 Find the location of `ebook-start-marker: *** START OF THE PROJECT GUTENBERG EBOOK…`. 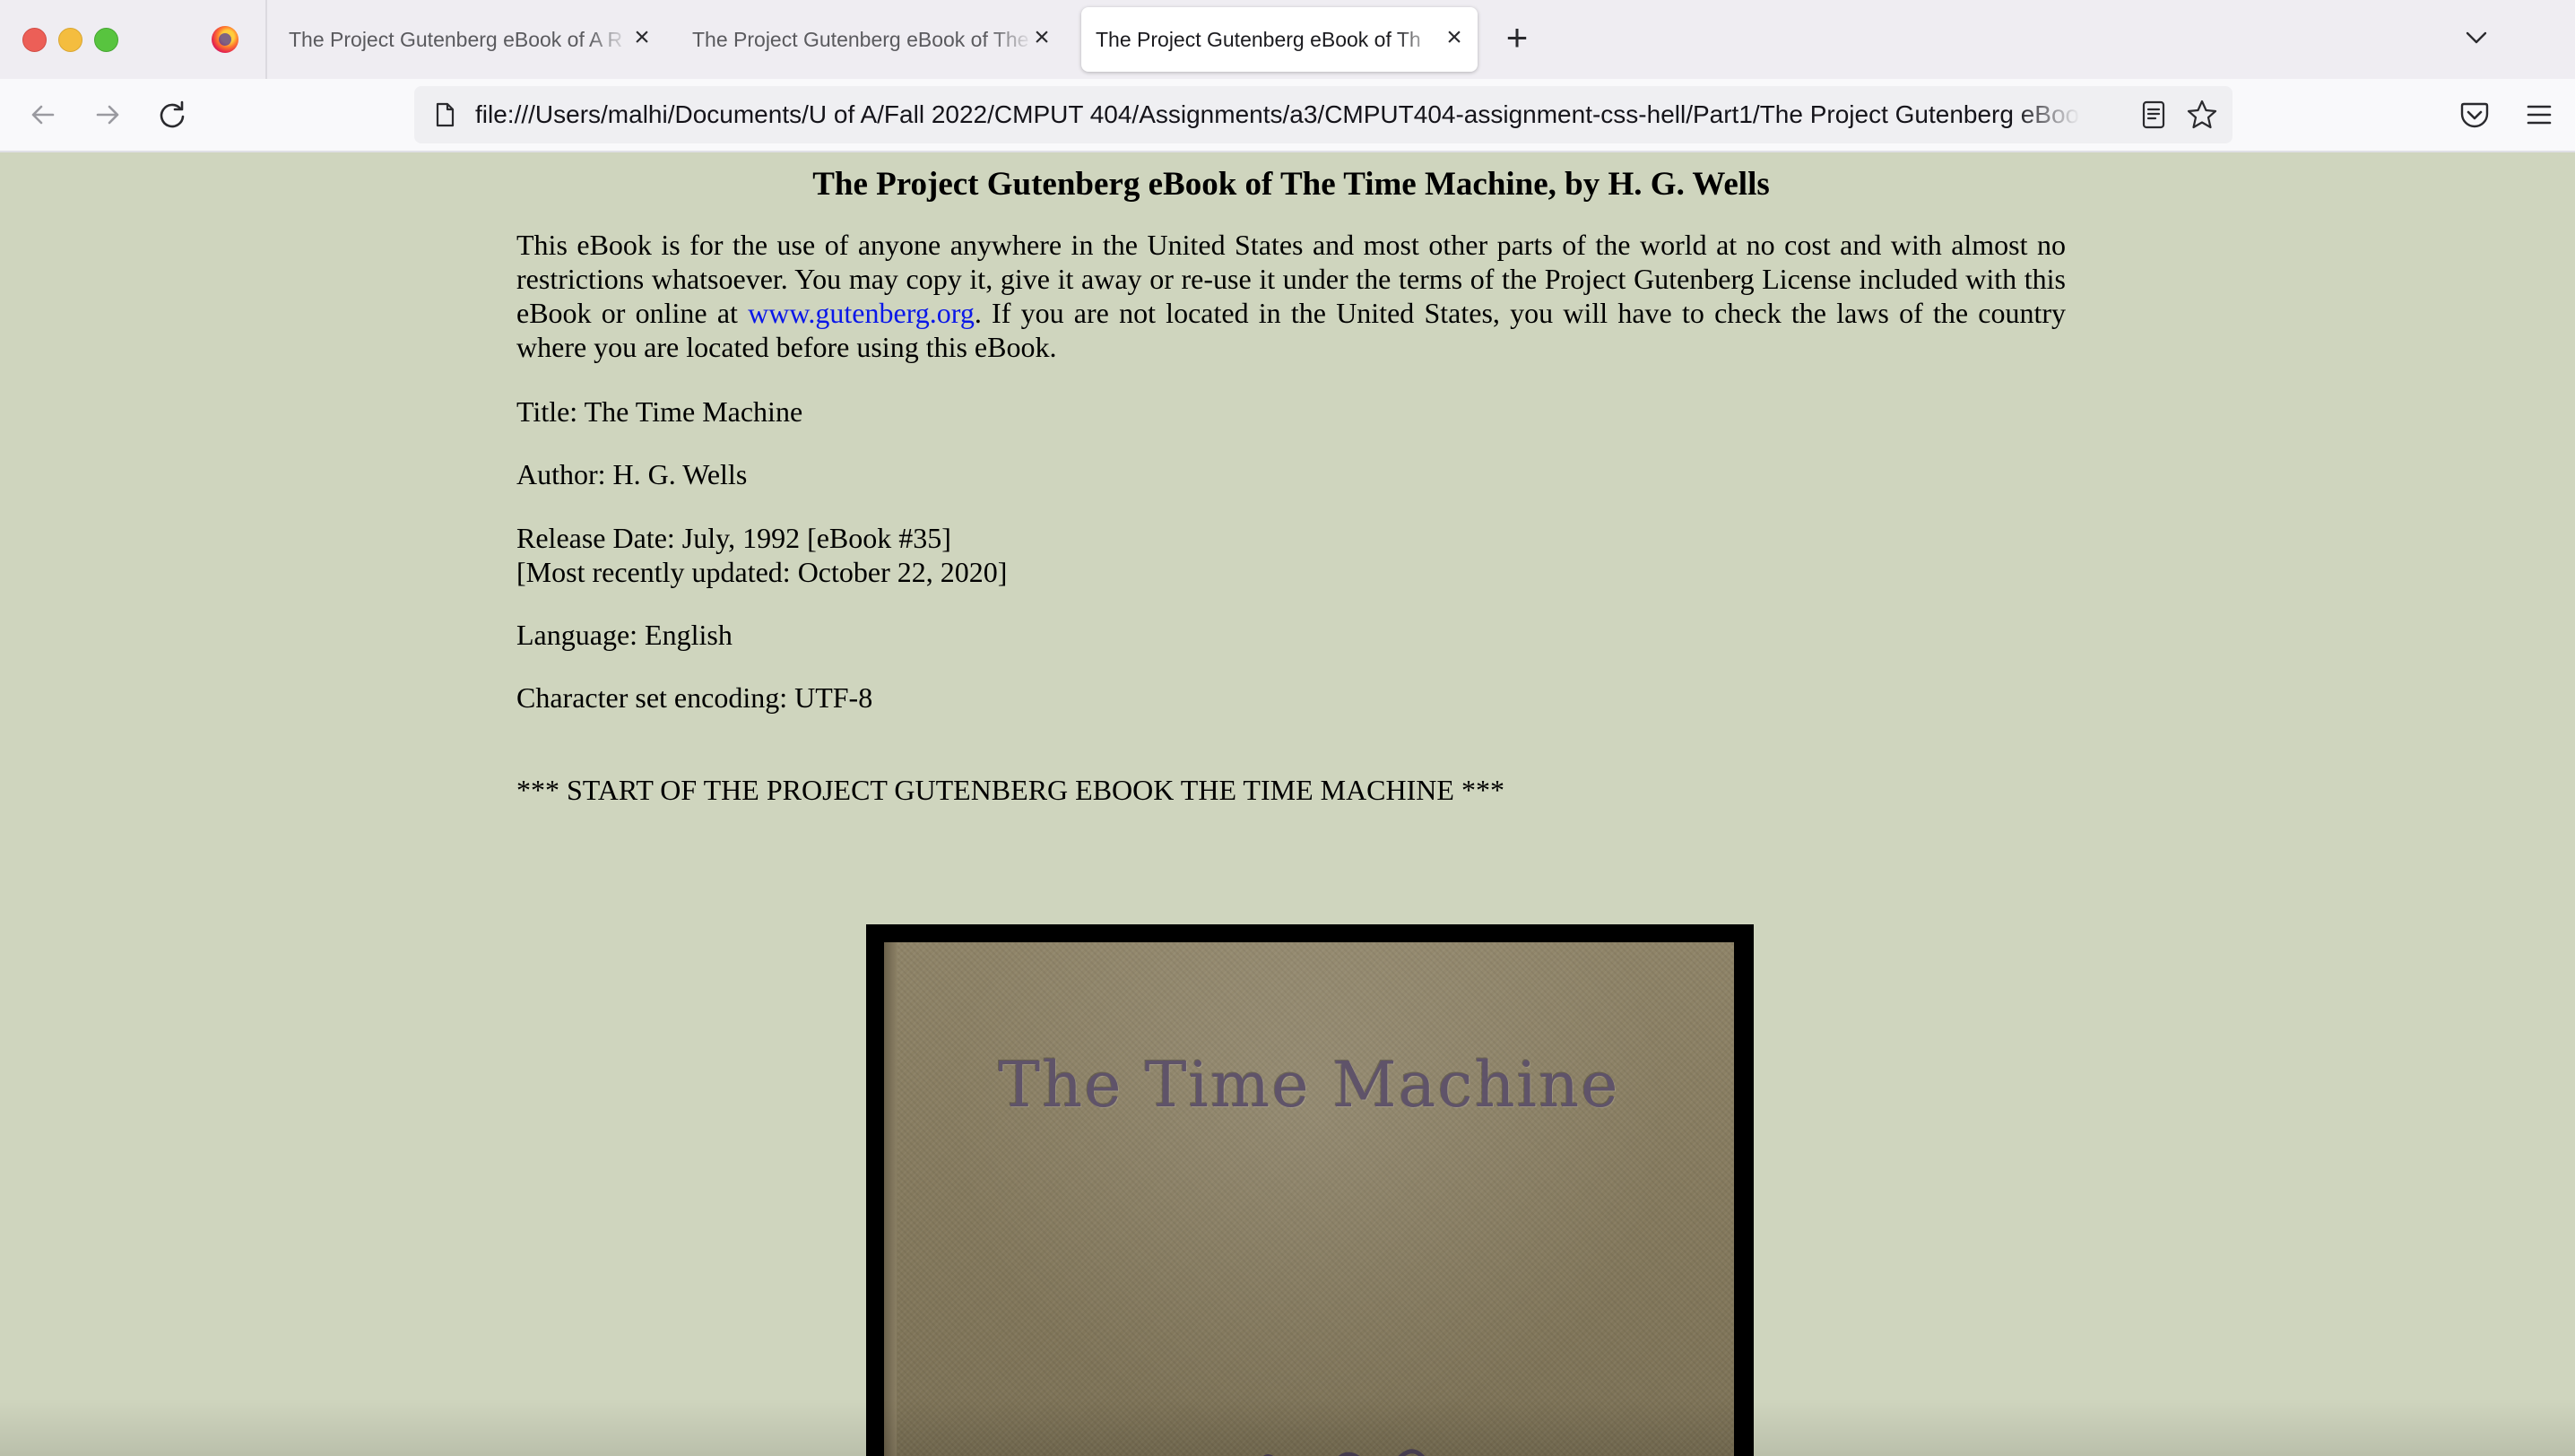

ebook-start-marker: *** START OF THE PROJECT GUTENBERG EBOOK… is located at coordinates (1010, 790).